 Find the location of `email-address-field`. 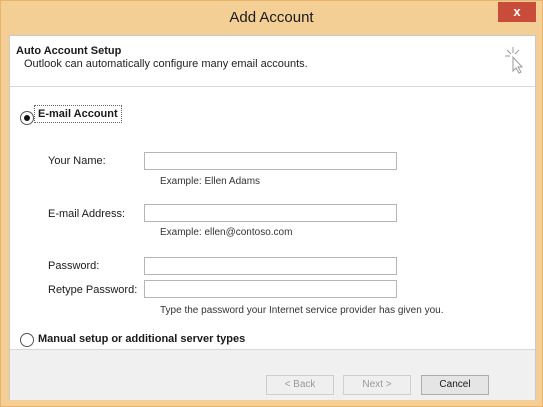

email-address-field is located at coordinates (270, 213).